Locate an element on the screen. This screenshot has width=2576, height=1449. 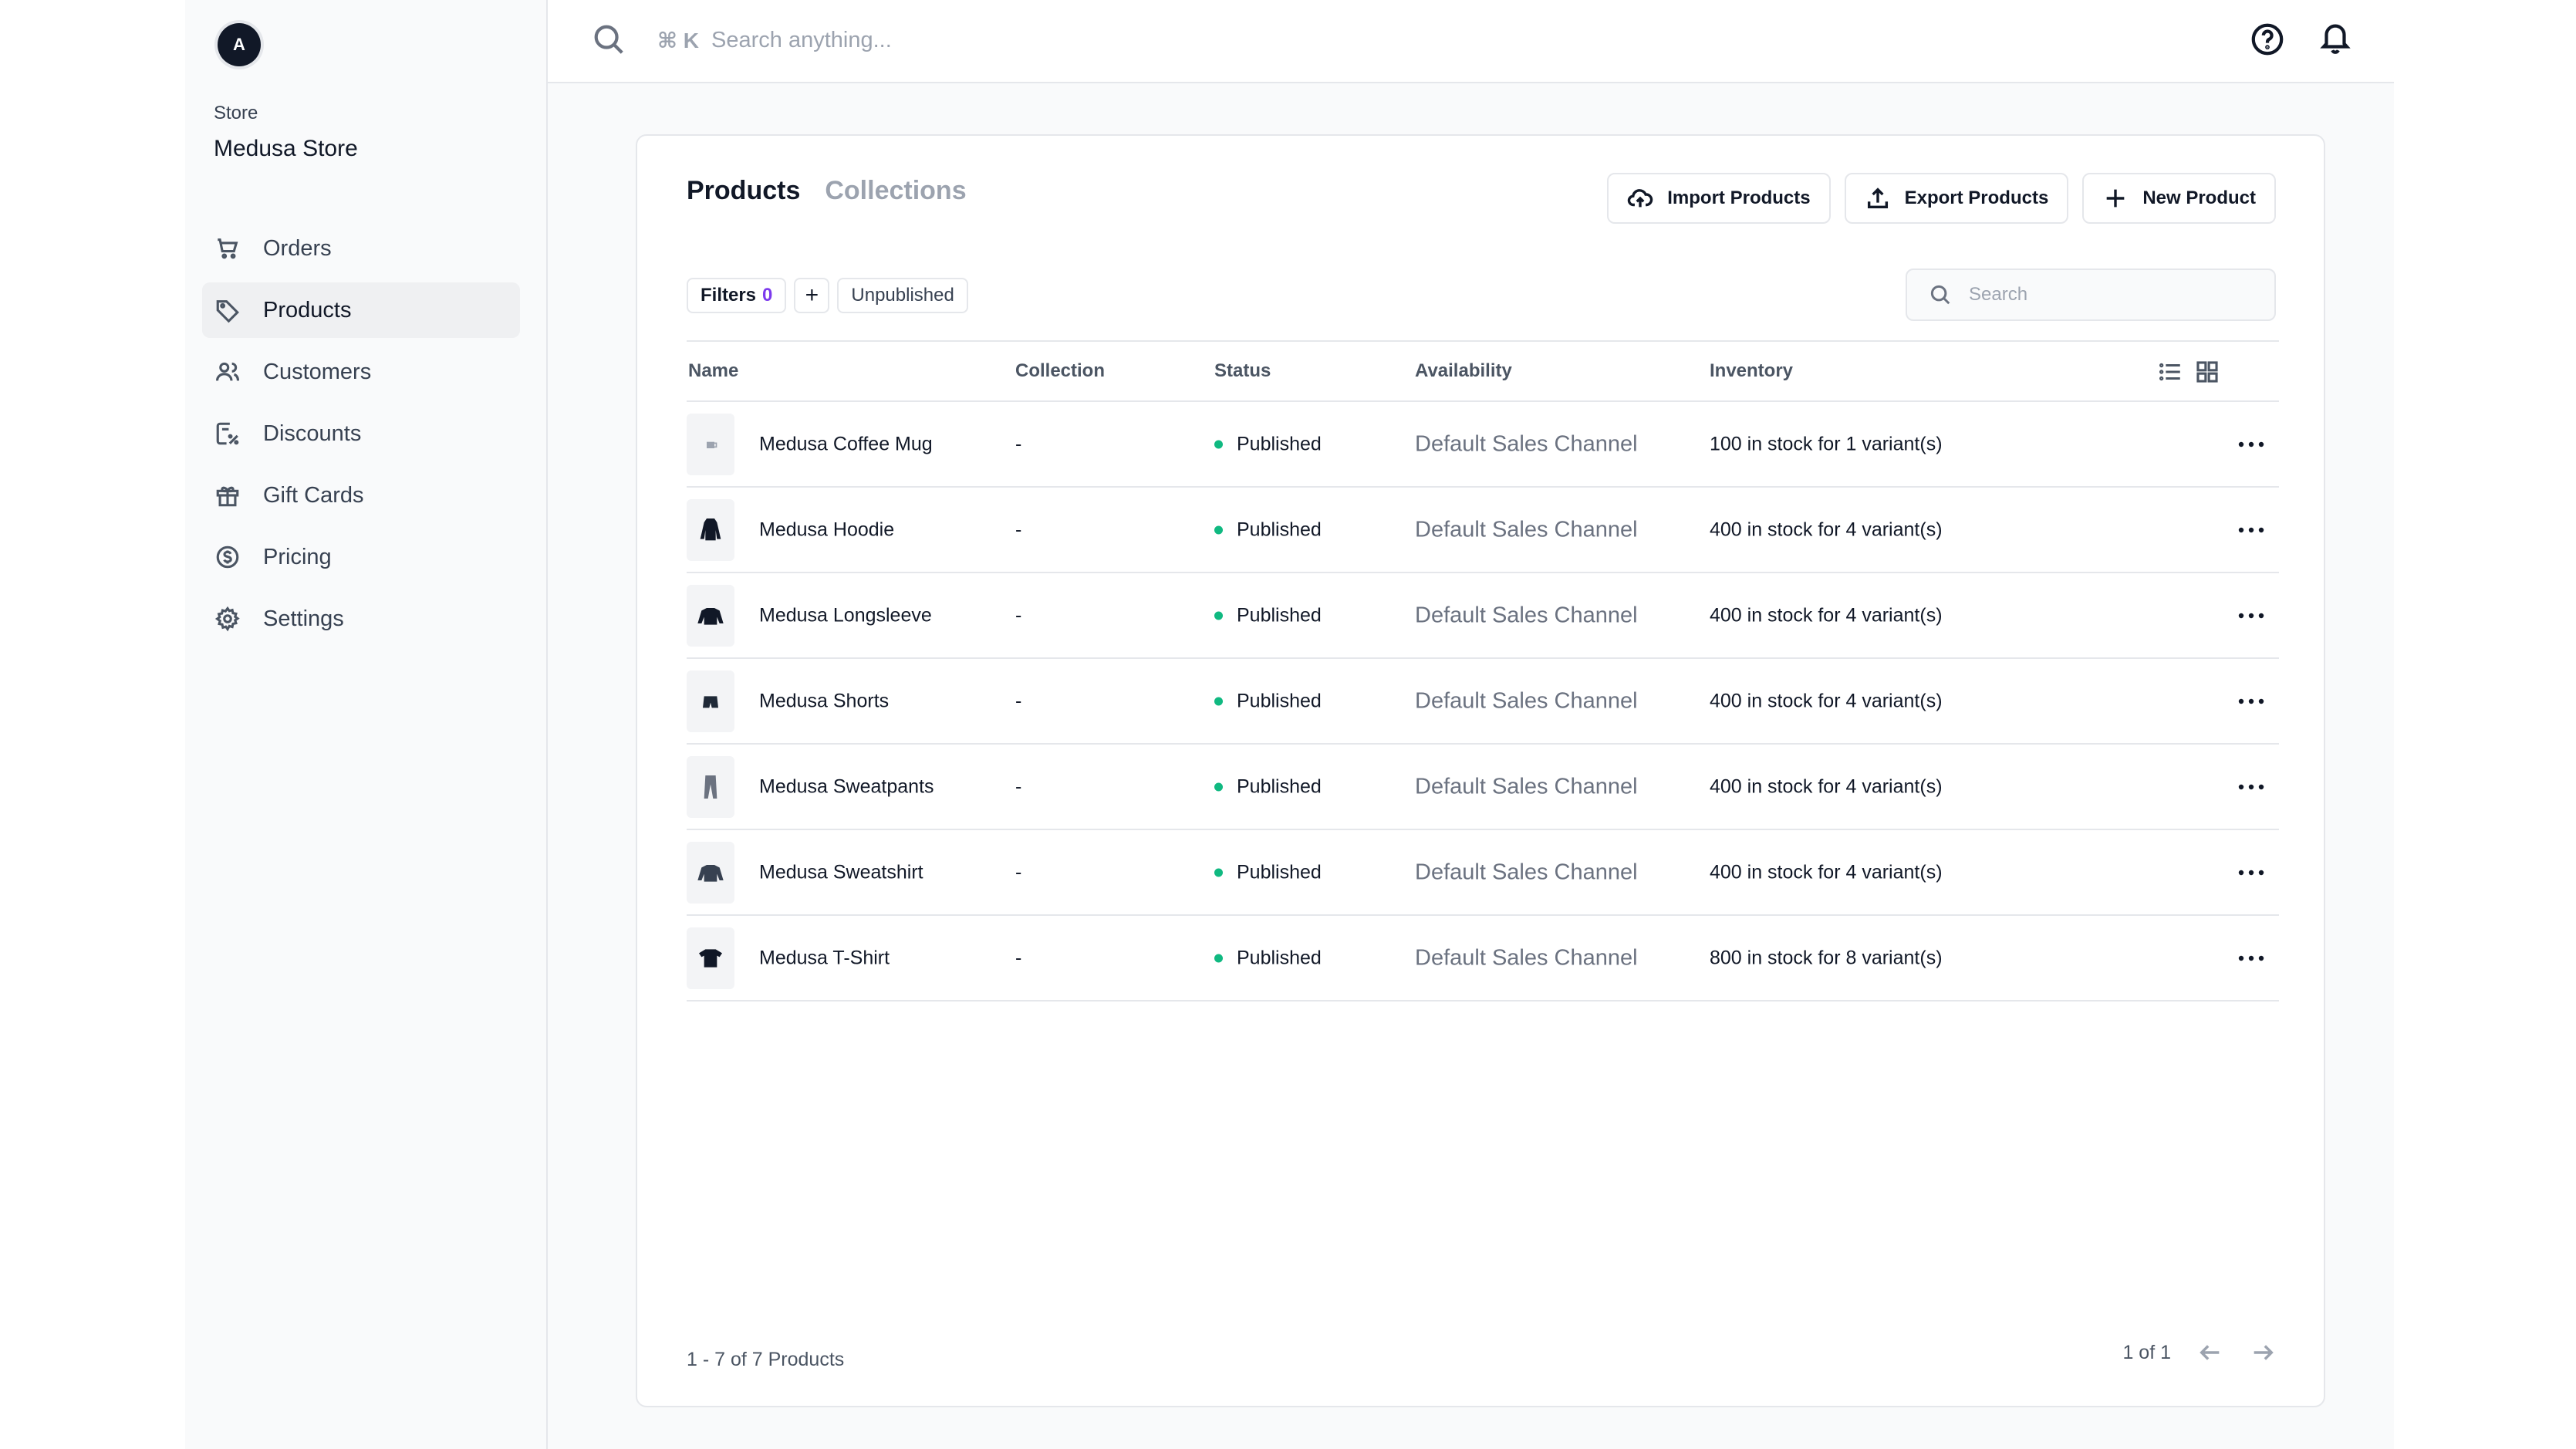
tab-collections: Collections is located at coordinates (896, 191).